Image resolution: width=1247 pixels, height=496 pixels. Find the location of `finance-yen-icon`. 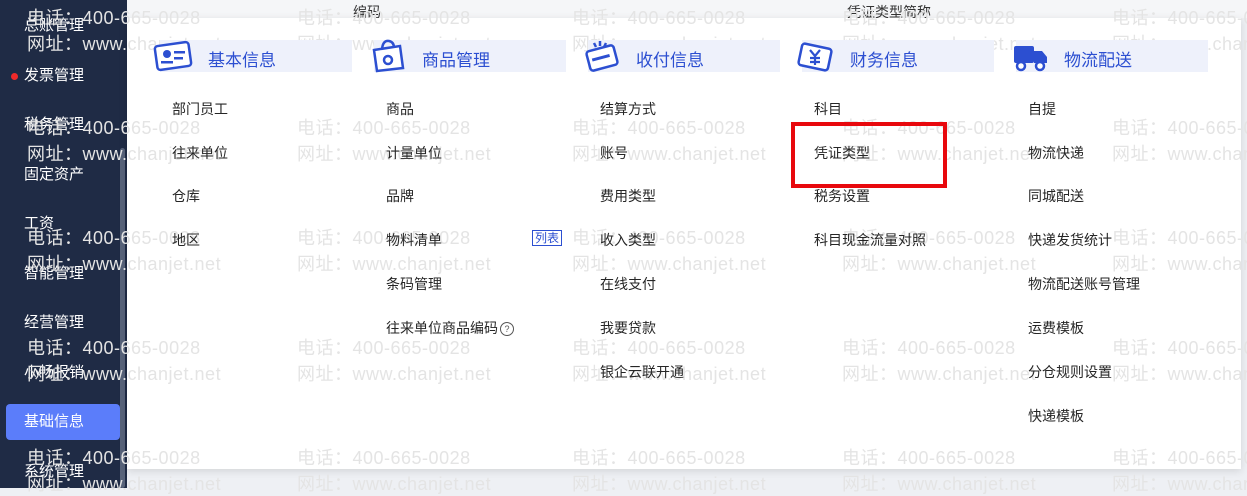

finance-yen-icon is located at coordinates (815, 57).